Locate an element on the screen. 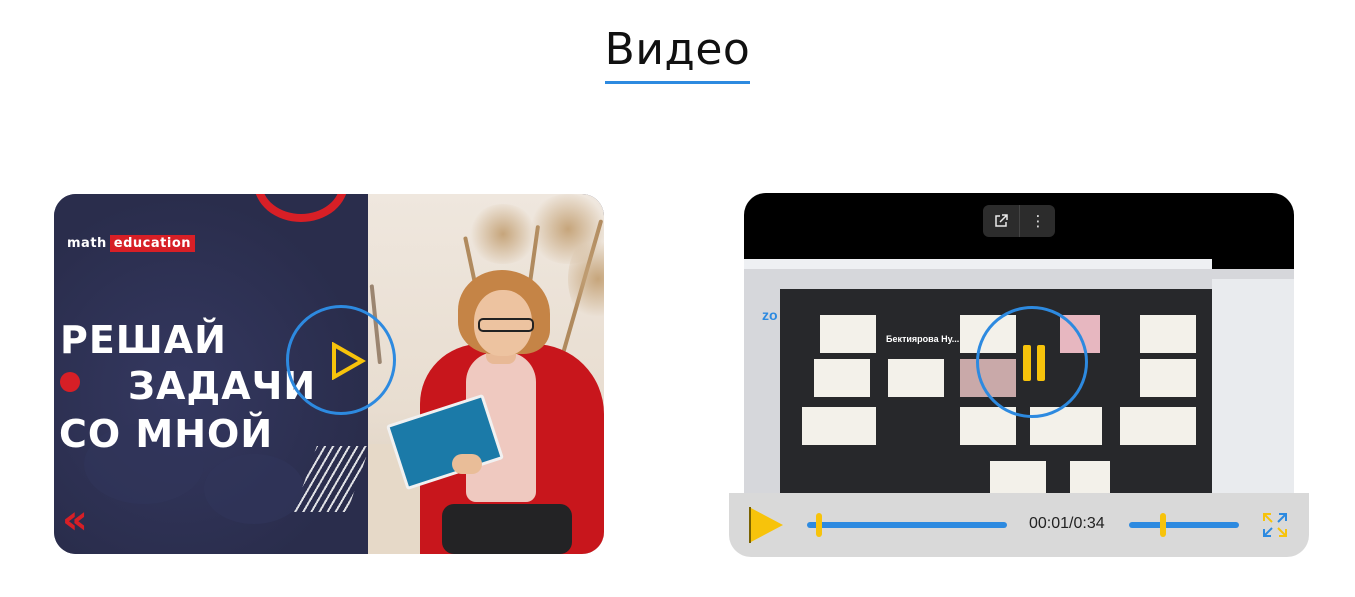 This screenshot has height=597, width=1355. hand is located at coordinates (467, 464).